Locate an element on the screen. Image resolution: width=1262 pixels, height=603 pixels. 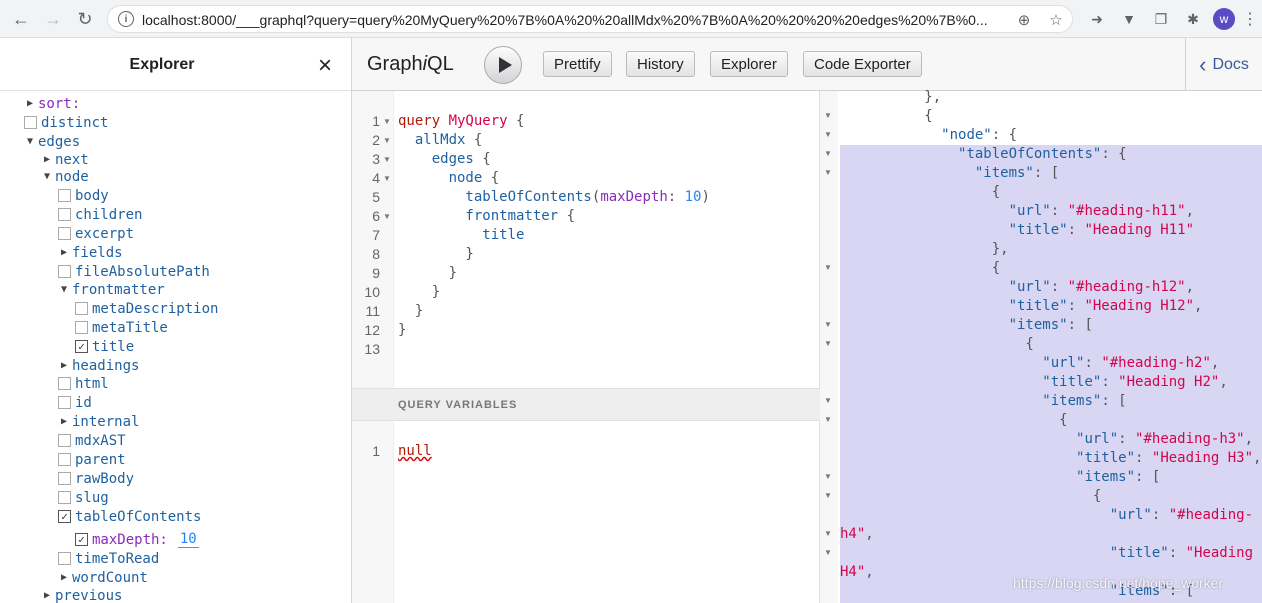
explorer-row-distinct: distinct is located at coordinates (66, 122).